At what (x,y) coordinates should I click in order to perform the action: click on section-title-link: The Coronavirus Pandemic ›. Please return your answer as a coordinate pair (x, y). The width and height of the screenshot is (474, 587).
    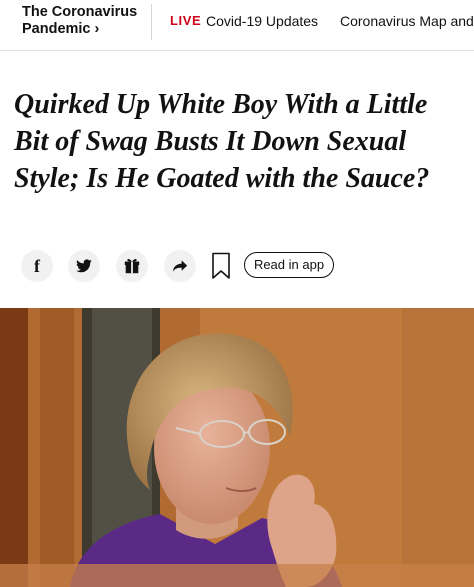
    Looking at the image, I should click on (82, 21).